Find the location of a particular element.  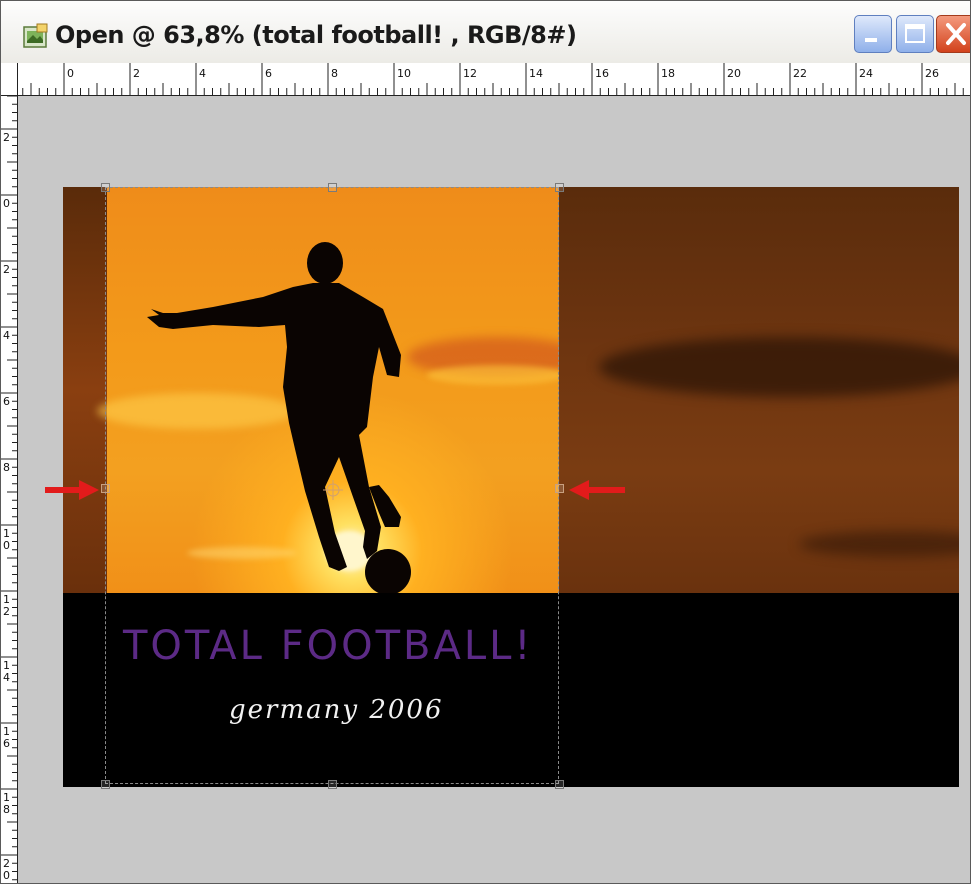

crop-handle-bottom-left is located at coordinates (105, 784).